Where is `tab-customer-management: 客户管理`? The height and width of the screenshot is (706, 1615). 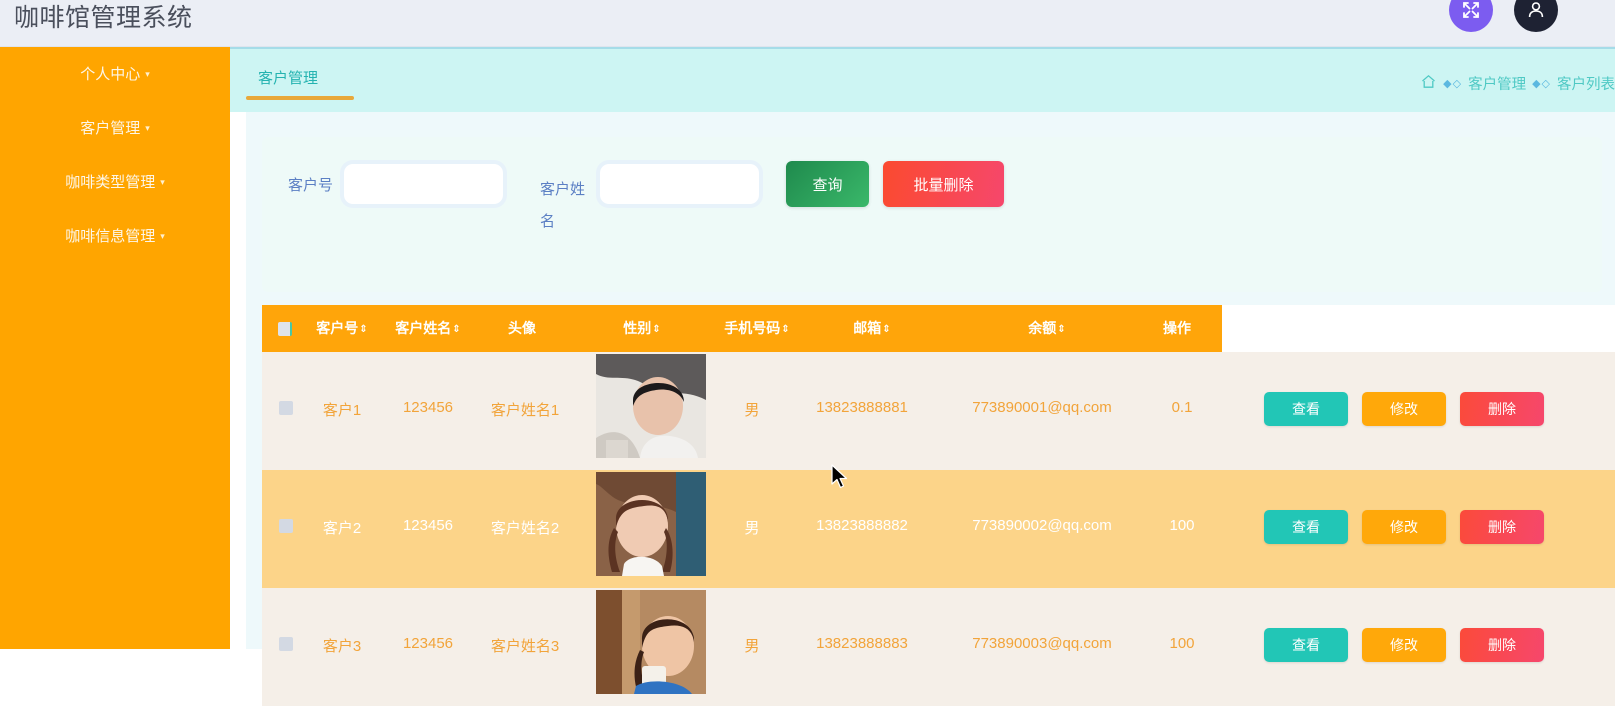 tab-customer-management: 客户管理 is located at coordinates (288, 77).